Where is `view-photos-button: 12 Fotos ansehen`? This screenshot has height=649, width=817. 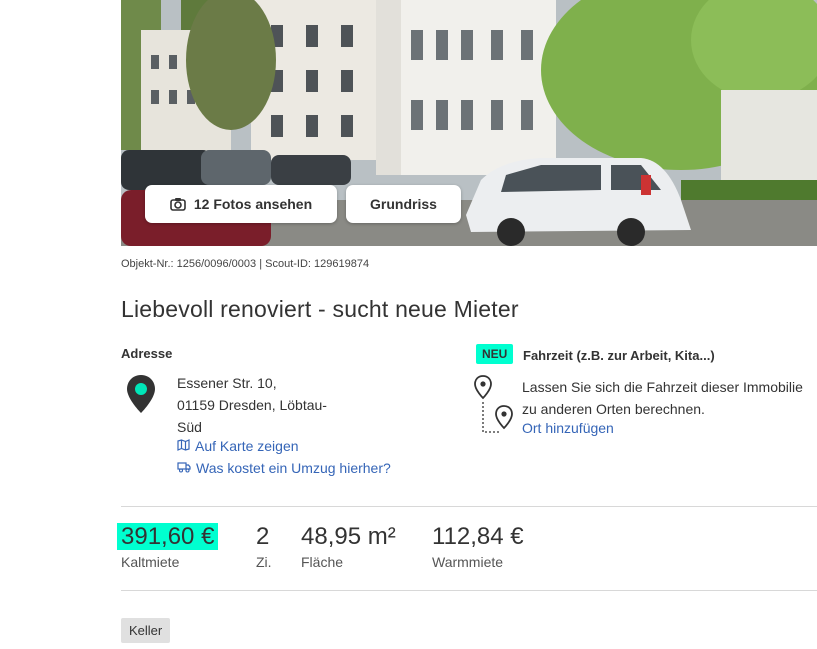
view-photos-button: 12 Fotos ansehen is located at coordinates (241, 204).